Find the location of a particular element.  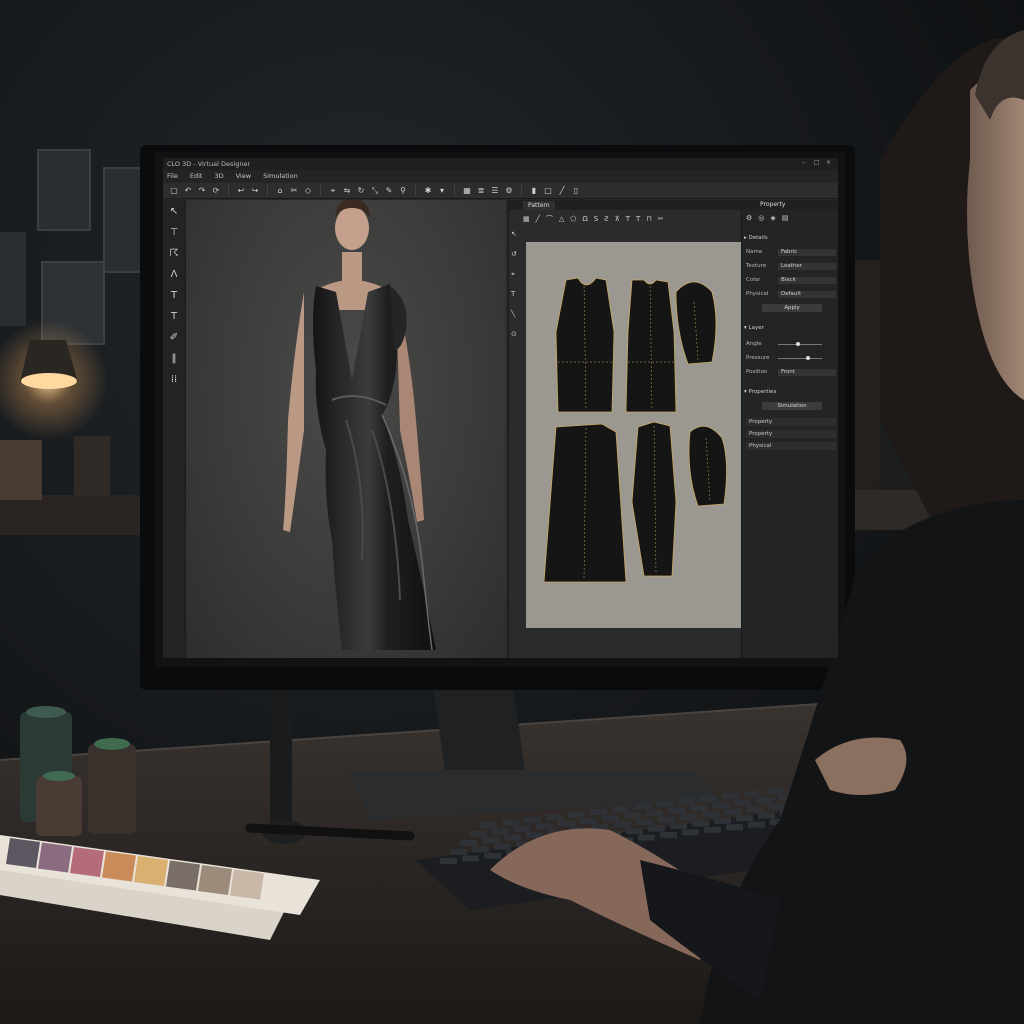

triangle-icon: △ is located at coordinates (561, 219).